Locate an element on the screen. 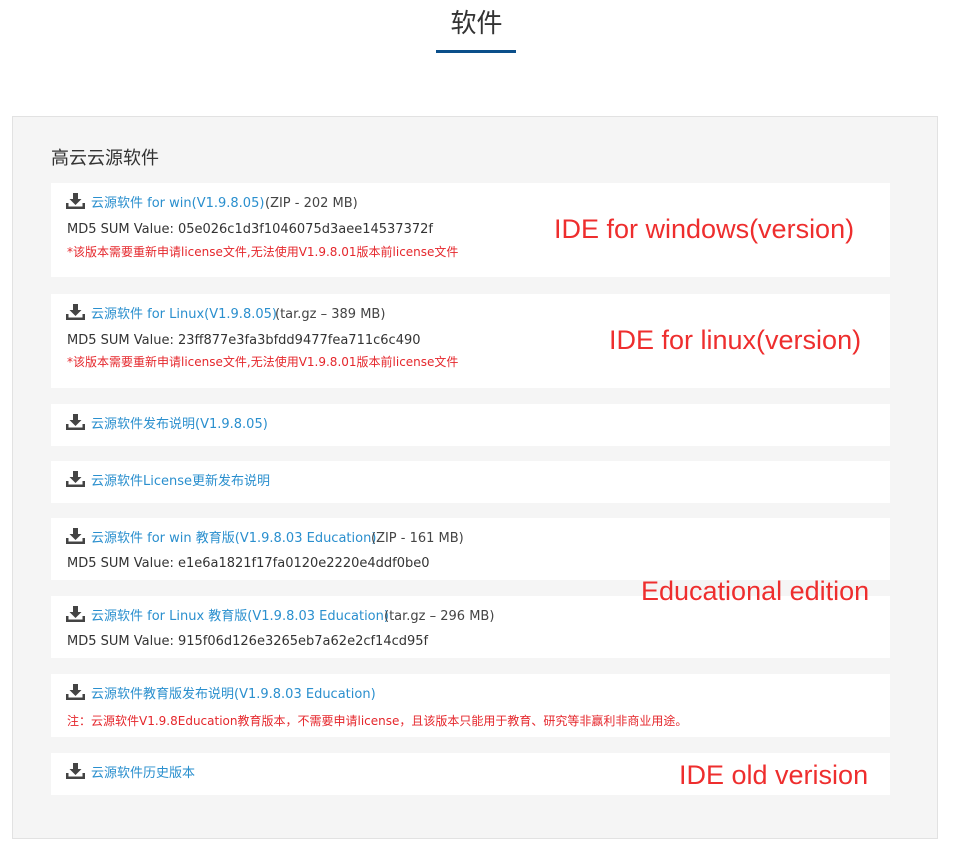 Image resolution: width=953 pixels, height=848 pixels. download-link-win-edu: 云源软件 for win 教育版(V1.9.8.03 Education) is located at coordinates (233, 539).